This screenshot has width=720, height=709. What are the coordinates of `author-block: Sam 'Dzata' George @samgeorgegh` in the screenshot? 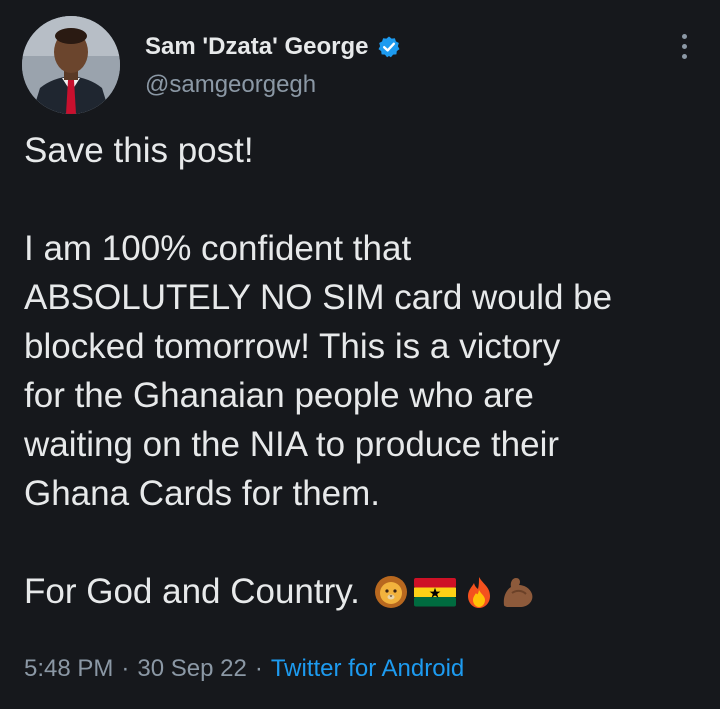 It's located at (273, 65).